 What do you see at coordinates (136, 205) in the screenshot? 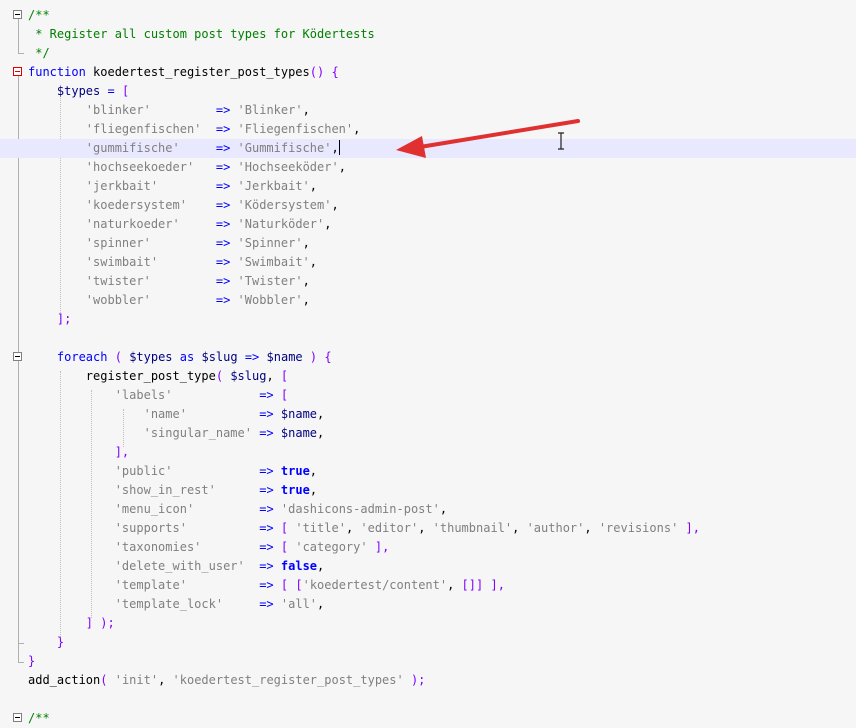
I see `token-string-literal: 'koedersystem'` at bounding box center [136, 205].